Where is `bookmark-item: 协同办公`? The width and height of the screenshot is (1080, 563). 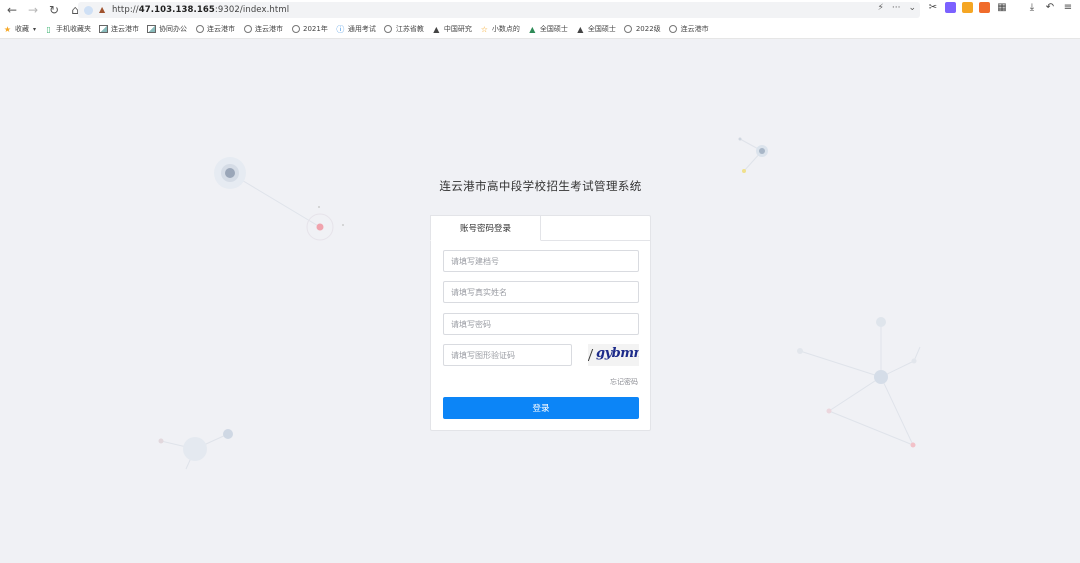 bookmark-item: 协同办公 is located at coordinates (167, 29).